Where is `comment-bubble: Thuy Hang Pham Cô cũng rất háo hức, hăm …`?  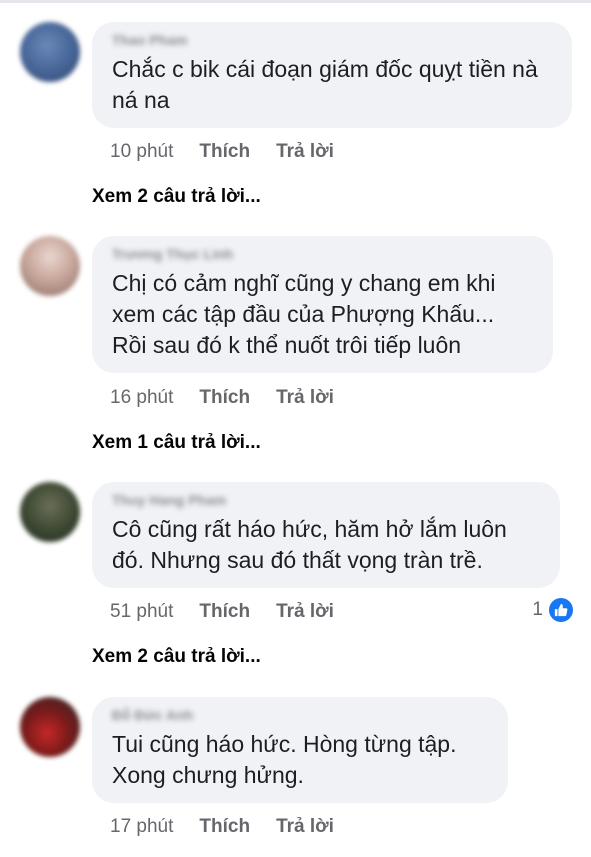
comment-bubble: Thuy Hang Pham Cô cũng rất háo hức, hăm … is located at coordinates (326, 535).